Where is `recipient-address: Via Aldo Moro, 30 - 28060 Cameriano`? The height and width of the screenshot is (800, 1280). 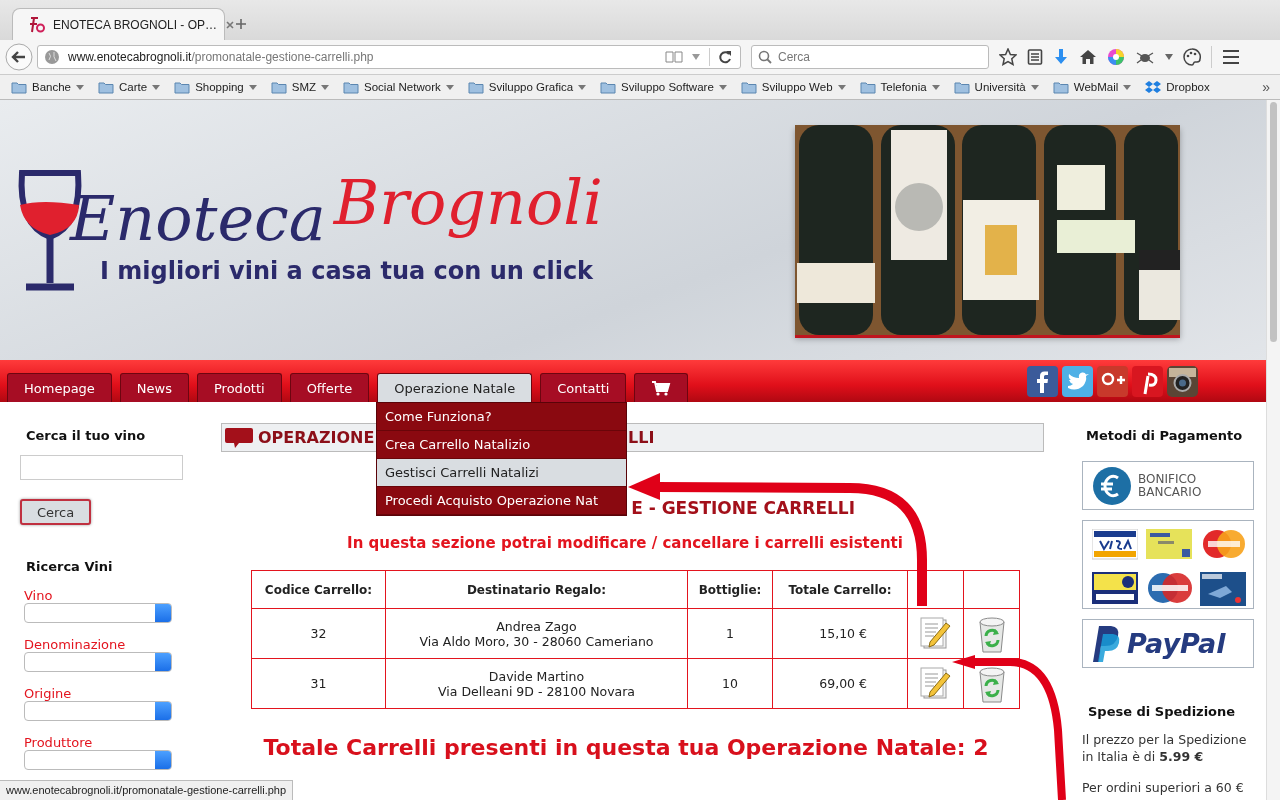 recipient-address: Via Aldo Moro, 30 - 28060 Cameriano is located at coordinates (536, 641).